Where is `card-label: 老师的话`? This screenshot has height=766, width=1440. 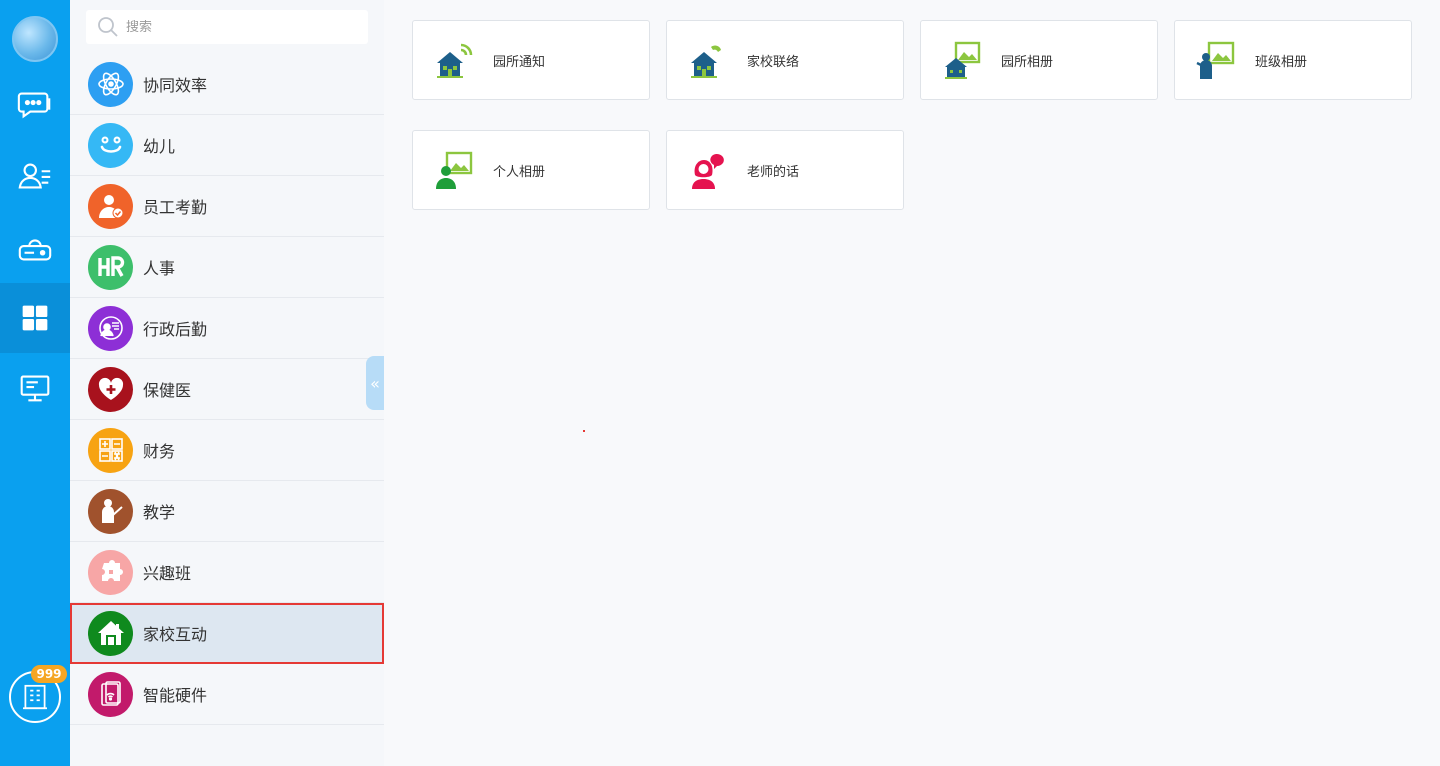 card-label: 老师的话 is located at coordinates (773, 172).